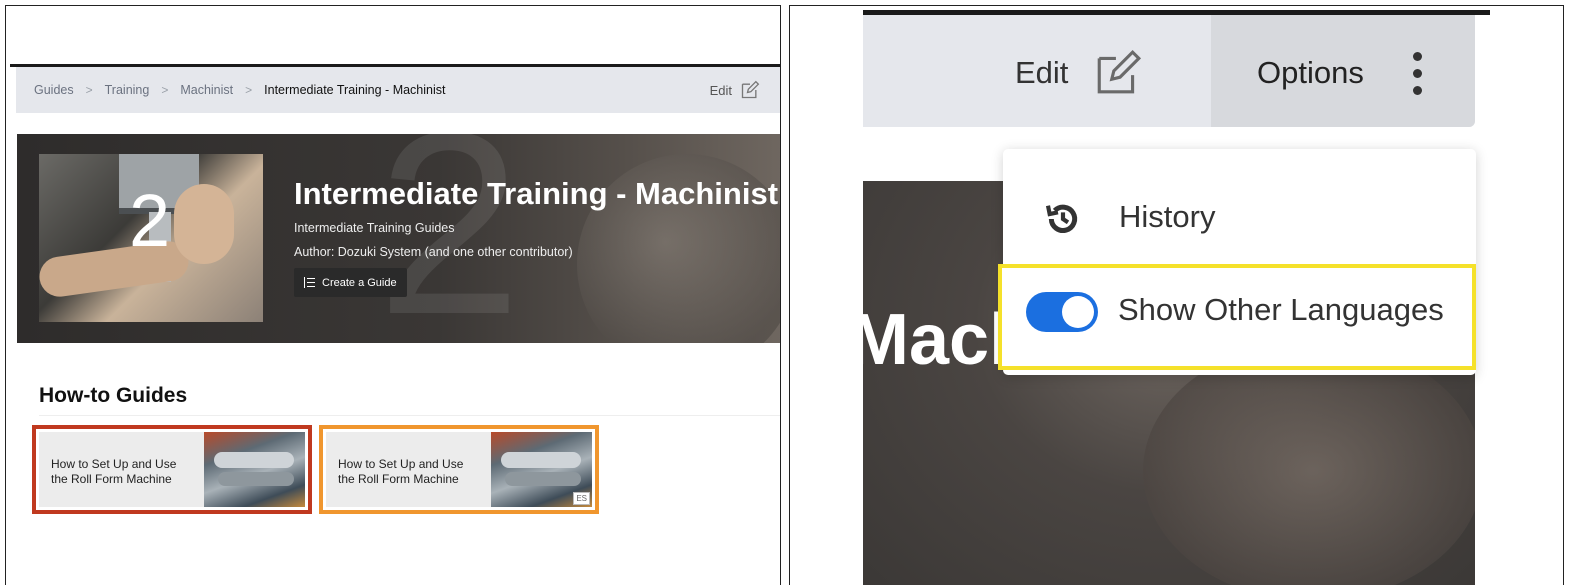 The height and width of the screenshot is (585, 1569). Describe the element at coordinates (374, 228) in the screenshot. I see `category-subtitle: Intermediate Training Guides` at that location.